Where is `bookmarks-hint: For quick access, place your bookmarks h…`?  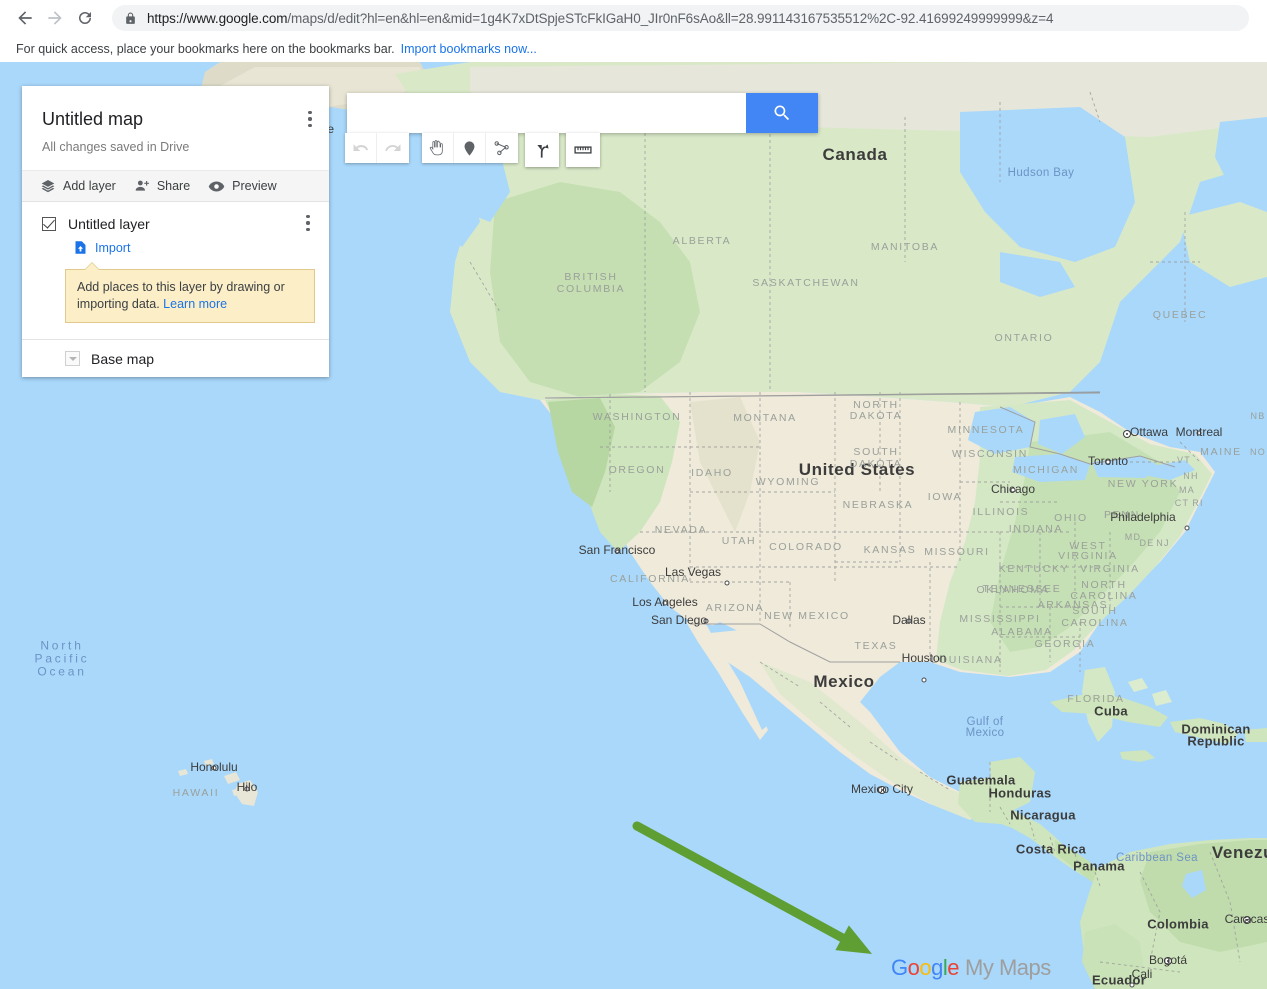
bookmarks-hint: For quick access, place your bookmarks h… is located at coordinates (205, 49).